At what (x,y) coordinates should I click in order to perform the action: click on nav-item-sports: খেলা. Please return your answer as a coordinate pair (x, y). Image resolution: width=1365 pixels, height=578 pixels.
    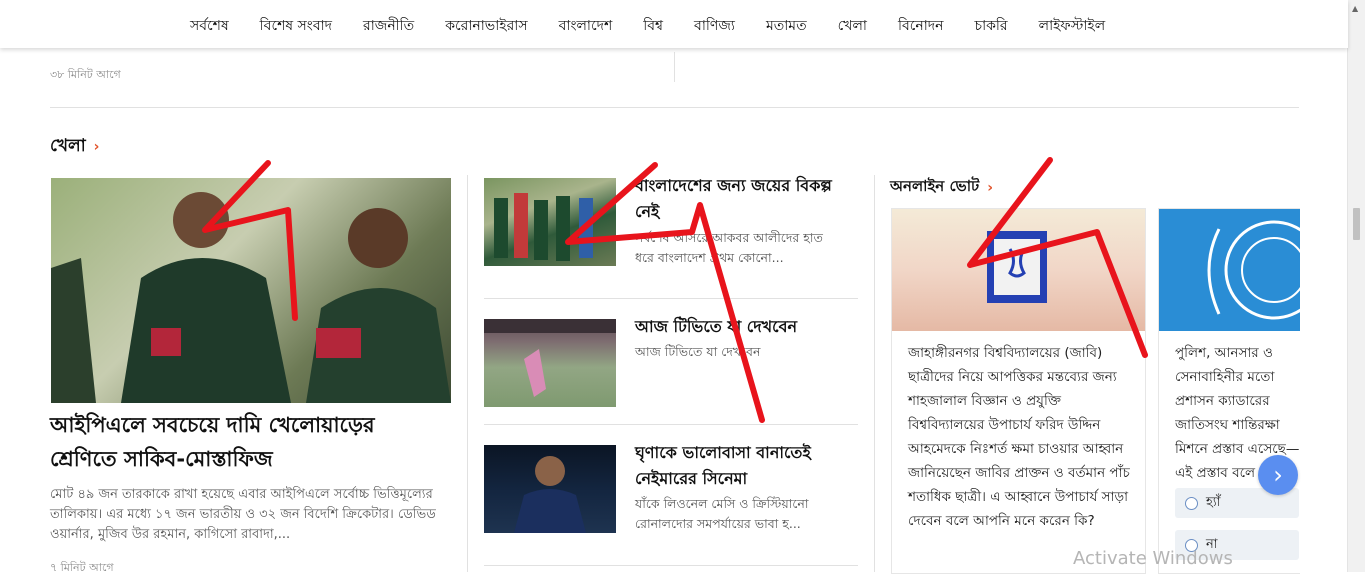
    Looking at the image, I should click on (852, 26).